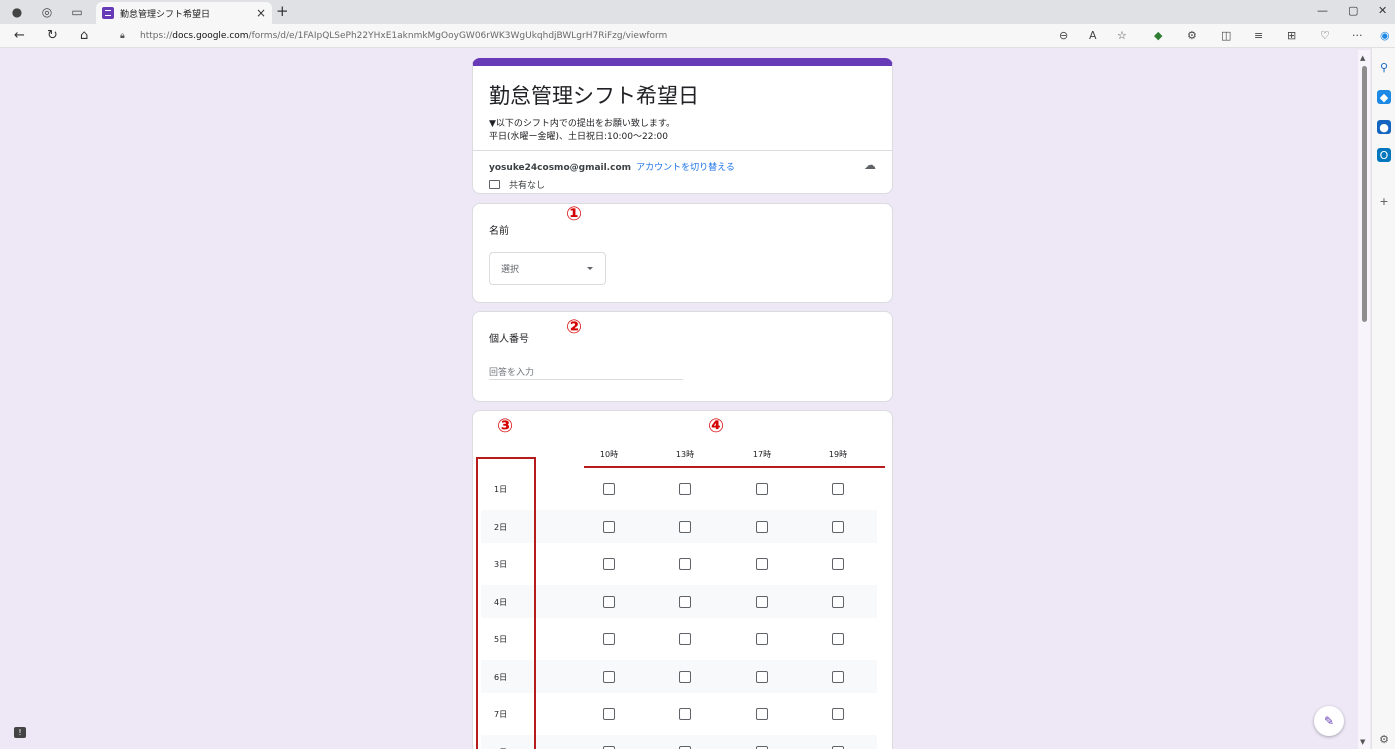  Describe the element at coordinates (1383, 398) in the screenshot. I see `edge-sidebar: ⚲ ◆ ● O + ⚙` at that location.